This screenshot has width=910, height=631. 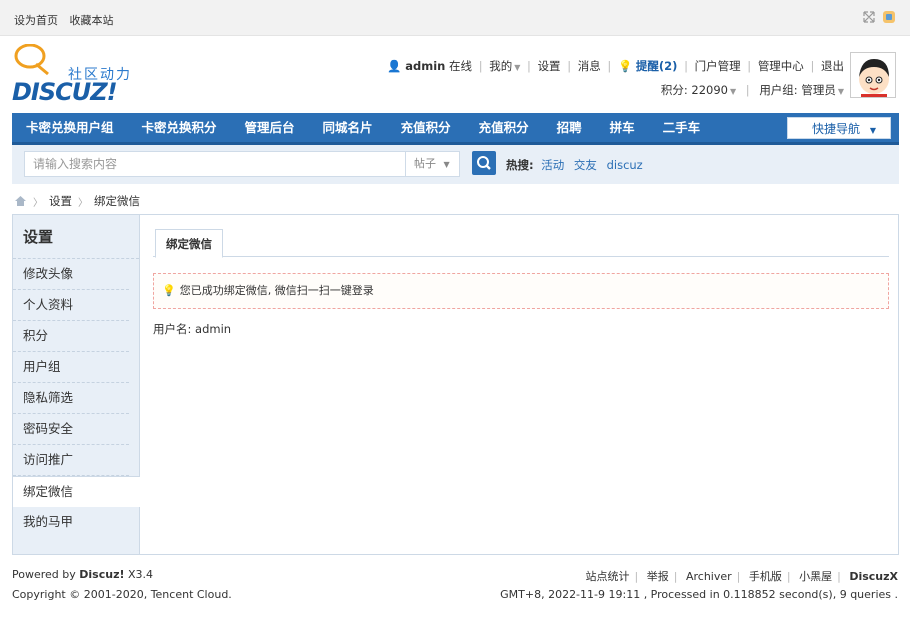 I want to click on search-bar: 请输入搜索内容 帖子 ▼ 热搜: 活动 交友 discuz, so click(x=455, y=164).